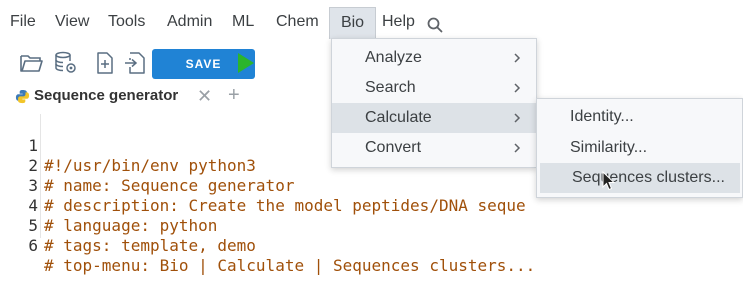  What do you see at coordinates (609, 181) in the screenshot?
I see `mouse-cursor-icon` at bounding box center [609, 181].